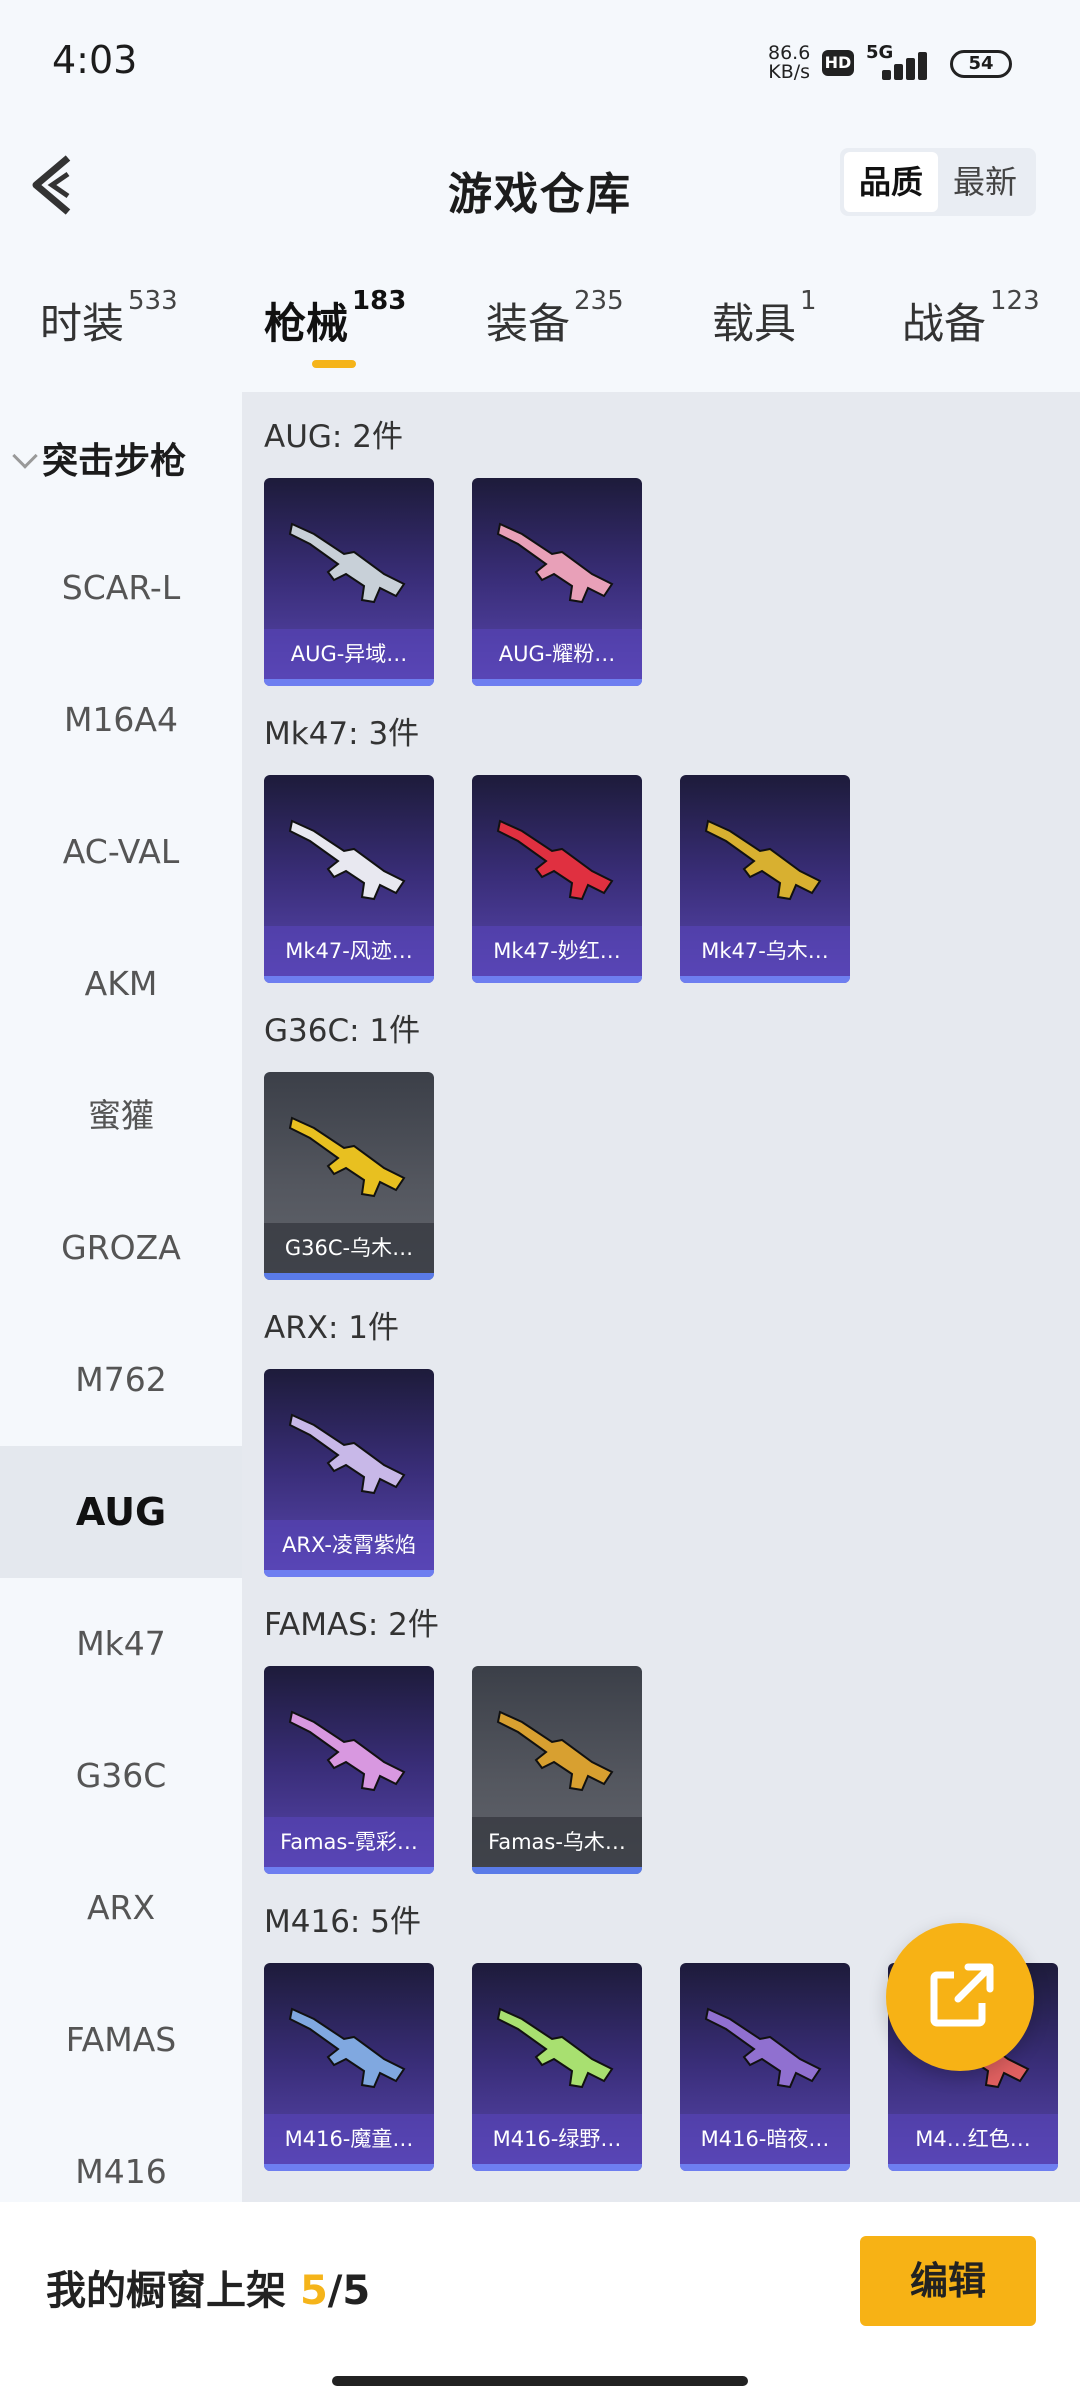  What do you see at coordinates (121, 1116) in the screenshot?
I see `sidebar-item: 蜜獾` at bounding box center [121, 1116].